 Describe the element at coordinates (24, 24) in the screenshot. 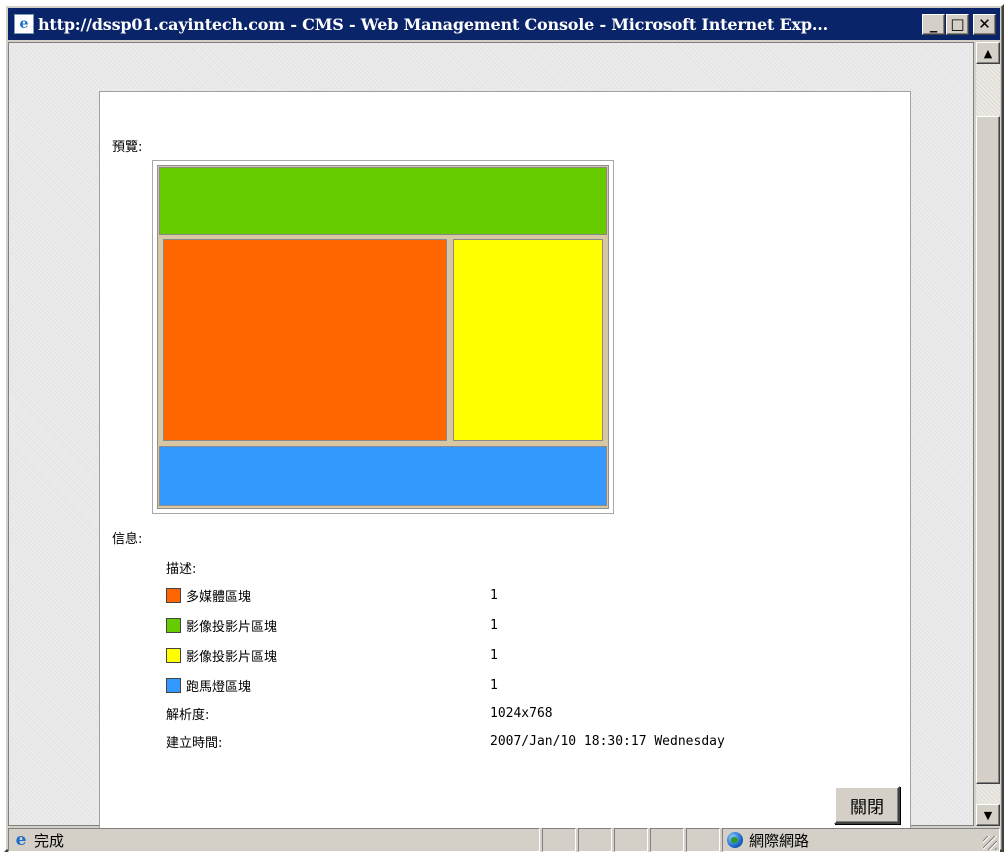

I see `ie-page-icon: e` at that location.